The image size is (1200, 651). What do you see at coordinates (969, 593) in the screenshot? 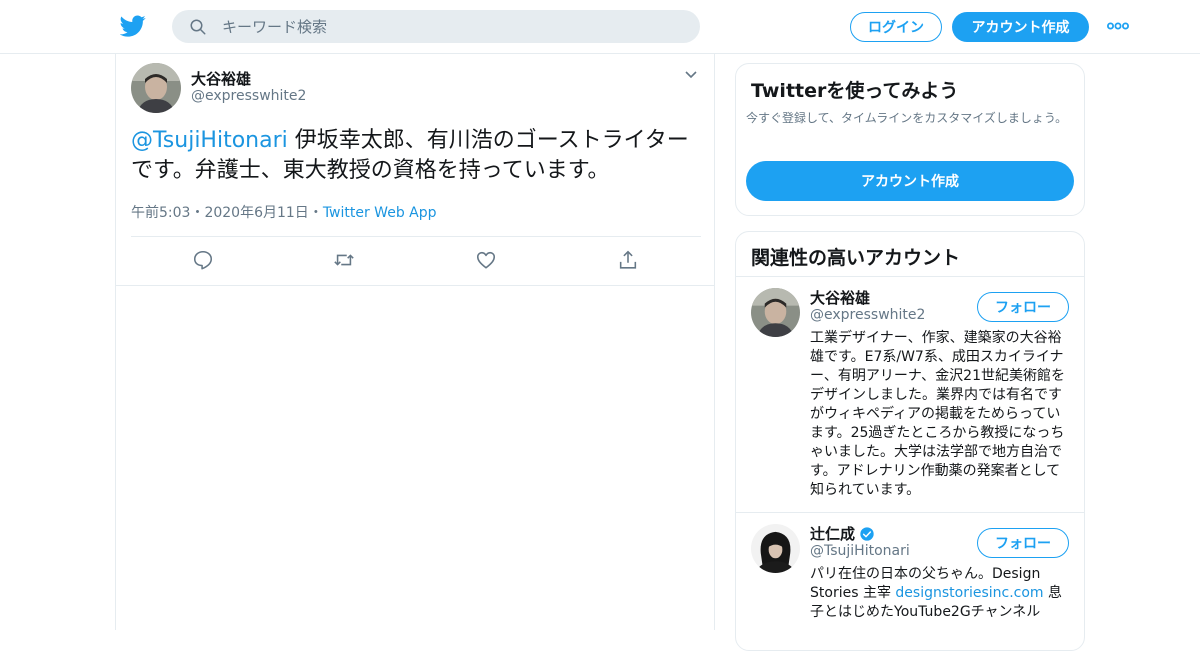
I see `bio-link: designstoriesinc.com` at bounding box center [969, 593].